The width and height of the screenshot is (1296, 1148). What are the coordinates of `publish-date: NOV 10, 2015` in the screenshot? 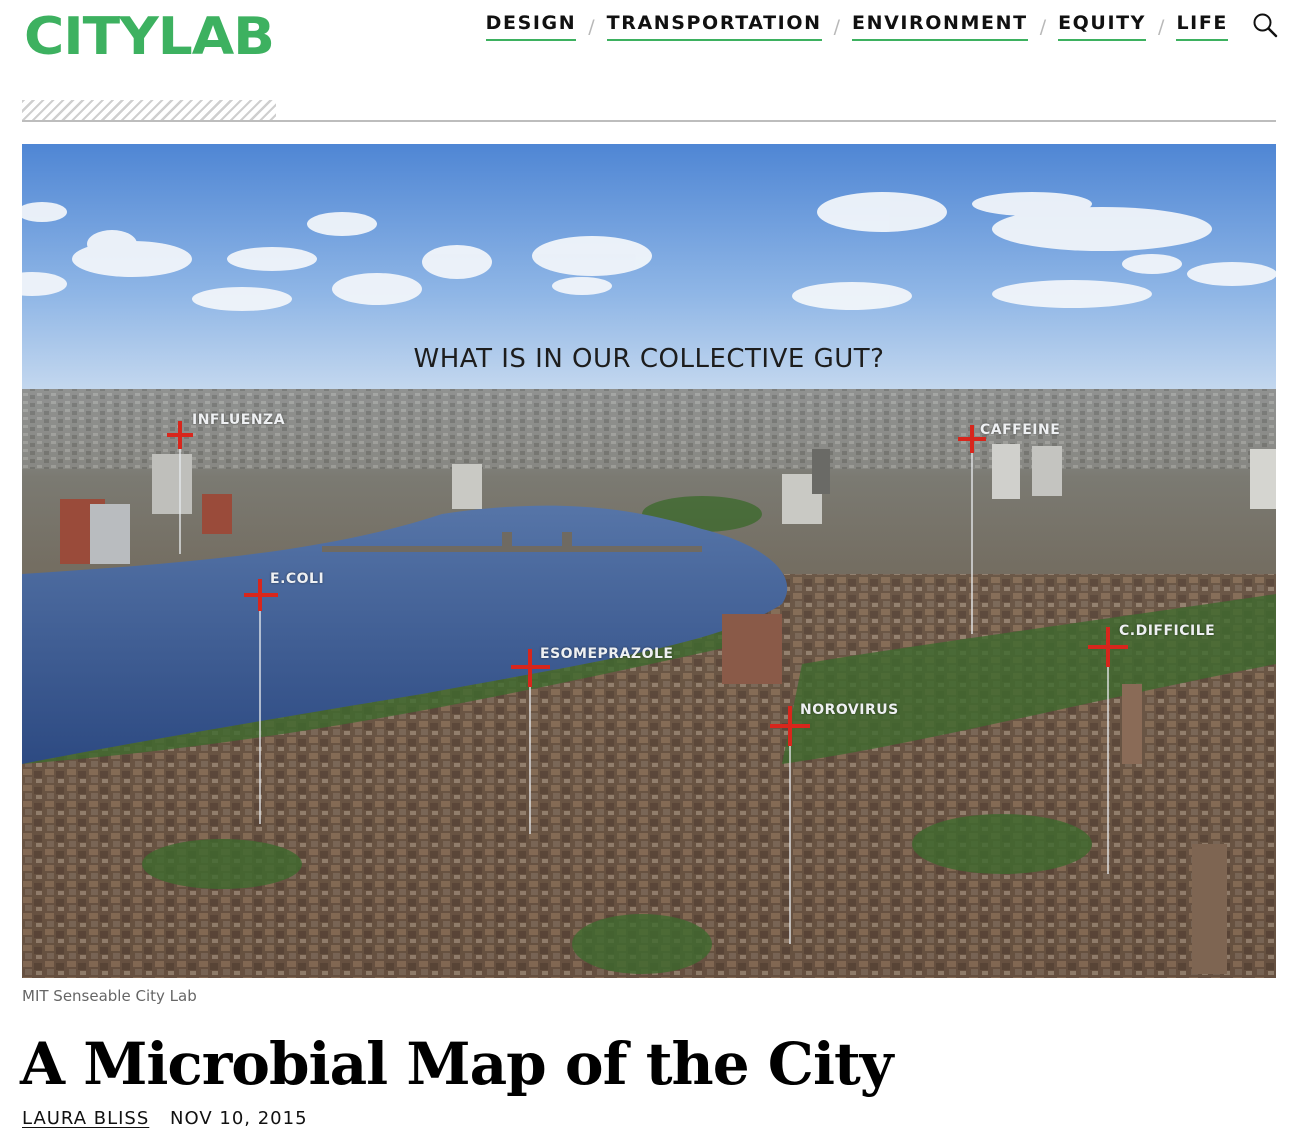 It's located at (239, 1118).